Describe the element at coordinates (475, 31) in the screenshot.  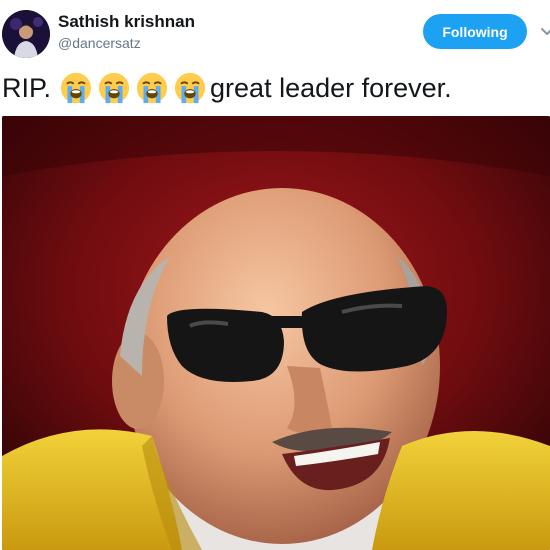
I see `following-button: Following` at that location.